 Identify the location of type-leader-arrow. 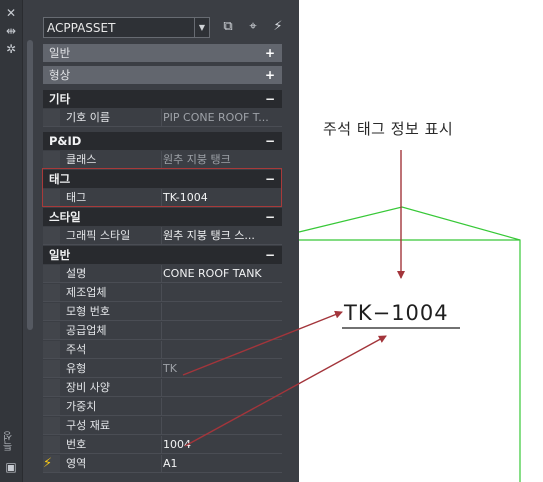
(262, 343).